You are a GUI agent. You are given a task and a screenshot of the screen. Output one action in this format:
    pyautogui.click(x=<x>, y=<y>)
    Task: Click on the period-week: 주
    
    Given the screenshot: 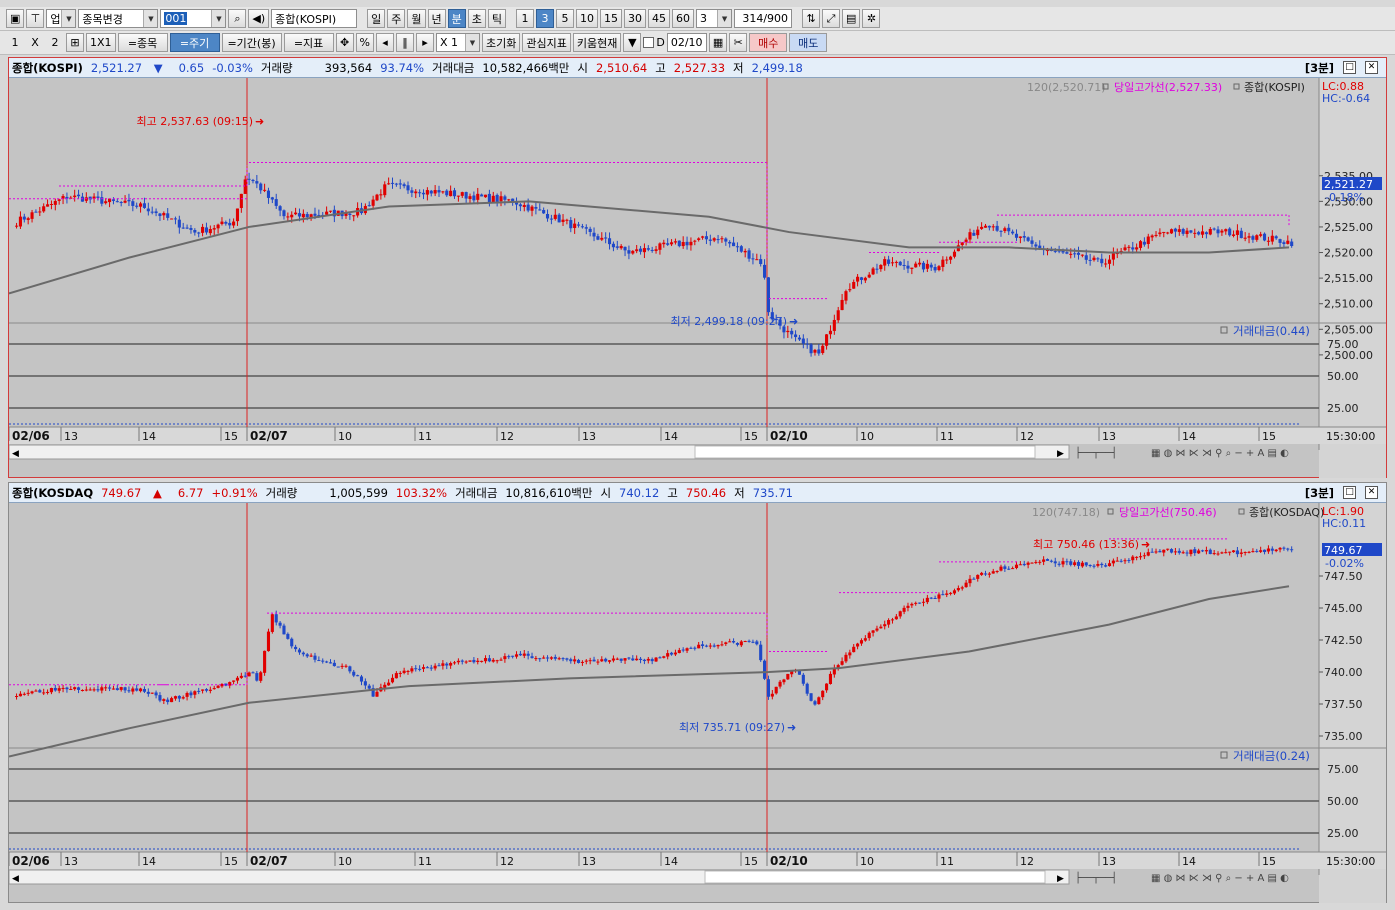 What is the action you would take?
    pyautogui.click(x=396, y=18)
    